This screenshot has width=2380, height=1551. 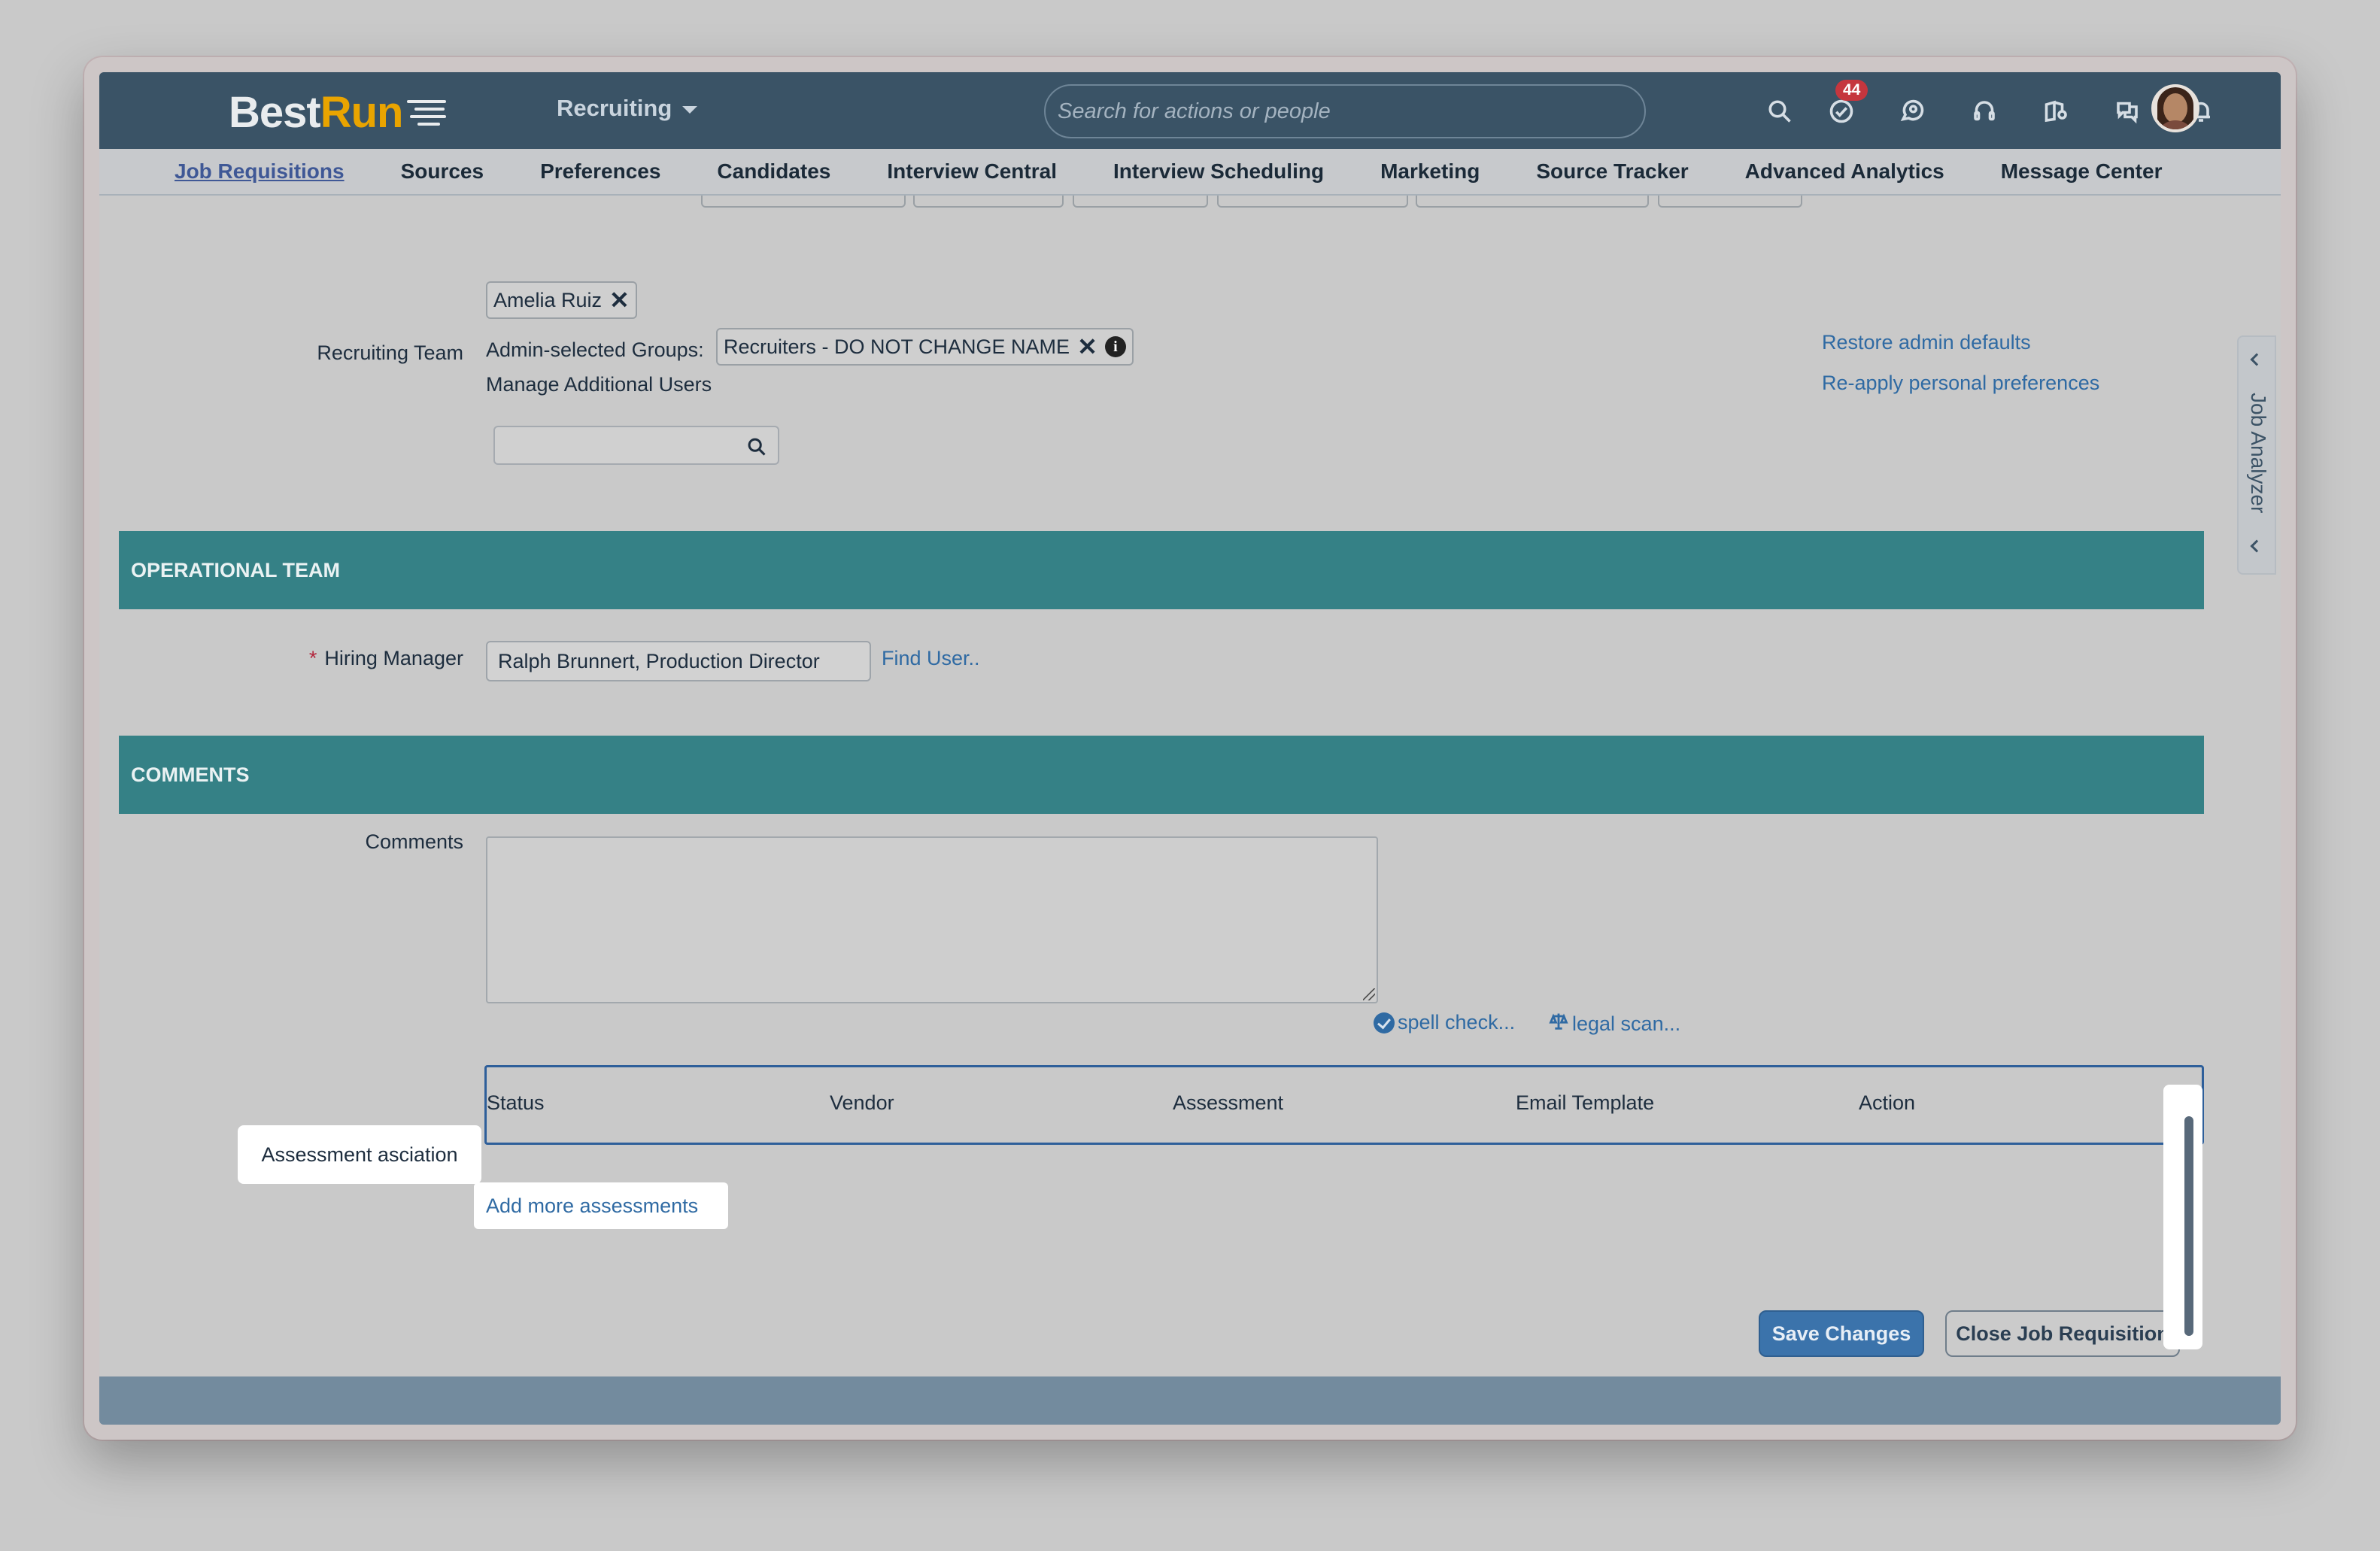 I want to click on logo-lines-icon, so click(x=429, y=112).